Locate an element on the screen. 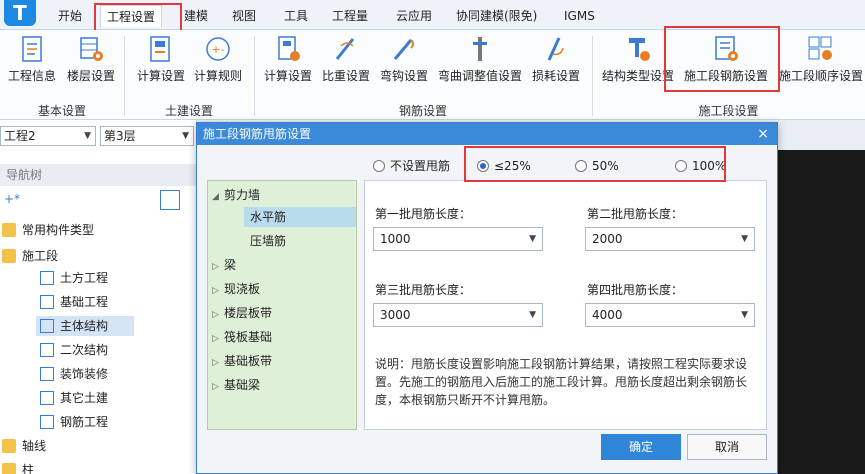  structure-type-label: 结构类型设置 is located at coordinates (637, 76).